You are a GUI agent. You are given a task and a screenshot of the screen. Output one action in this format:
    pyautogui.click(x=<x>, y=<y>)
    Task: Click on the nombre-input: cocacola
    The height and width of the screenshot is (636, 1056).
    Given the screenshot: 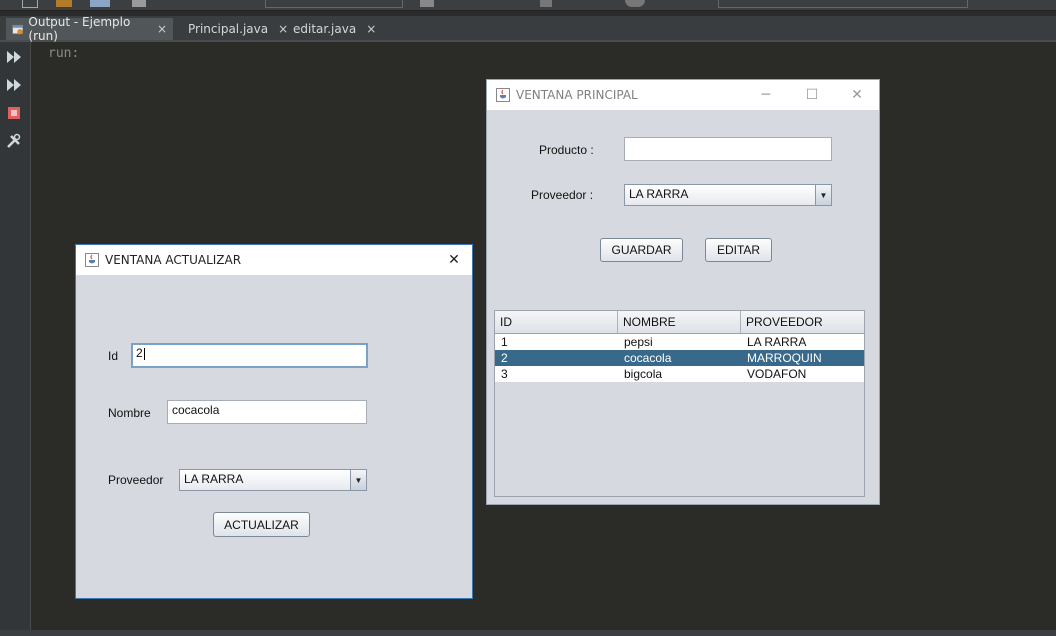 What is the action you would take?
    pyautogui.click(x=267, y=412)
    